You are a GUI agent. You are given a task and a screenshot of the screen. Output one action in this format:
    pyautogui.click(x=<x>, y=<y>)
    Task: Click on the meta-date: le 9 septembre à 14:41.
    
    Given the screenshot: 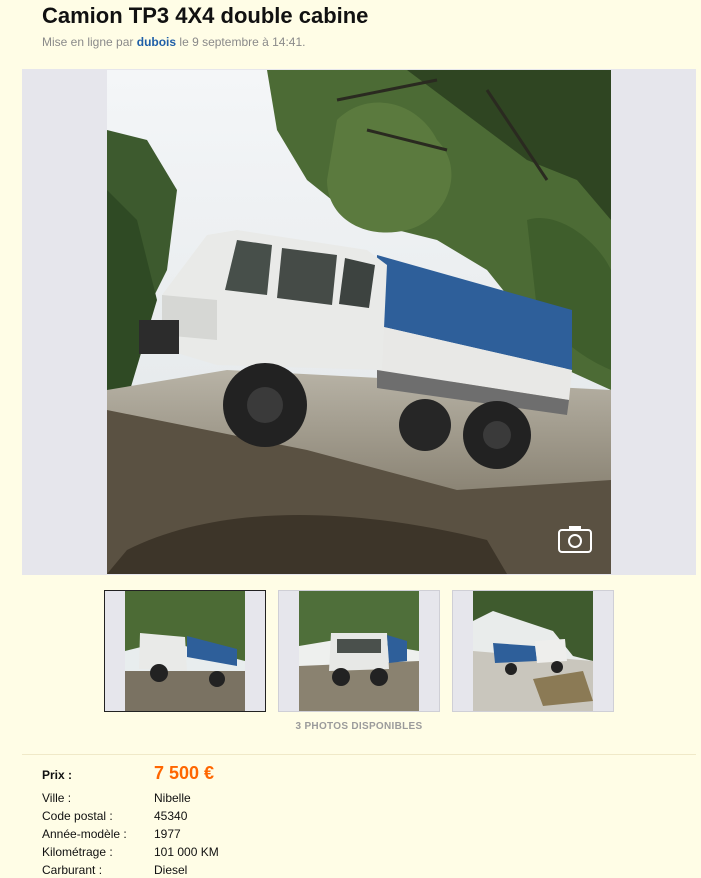 What is the action you would take?
    pyautogui.click(x=242, y=42)
    